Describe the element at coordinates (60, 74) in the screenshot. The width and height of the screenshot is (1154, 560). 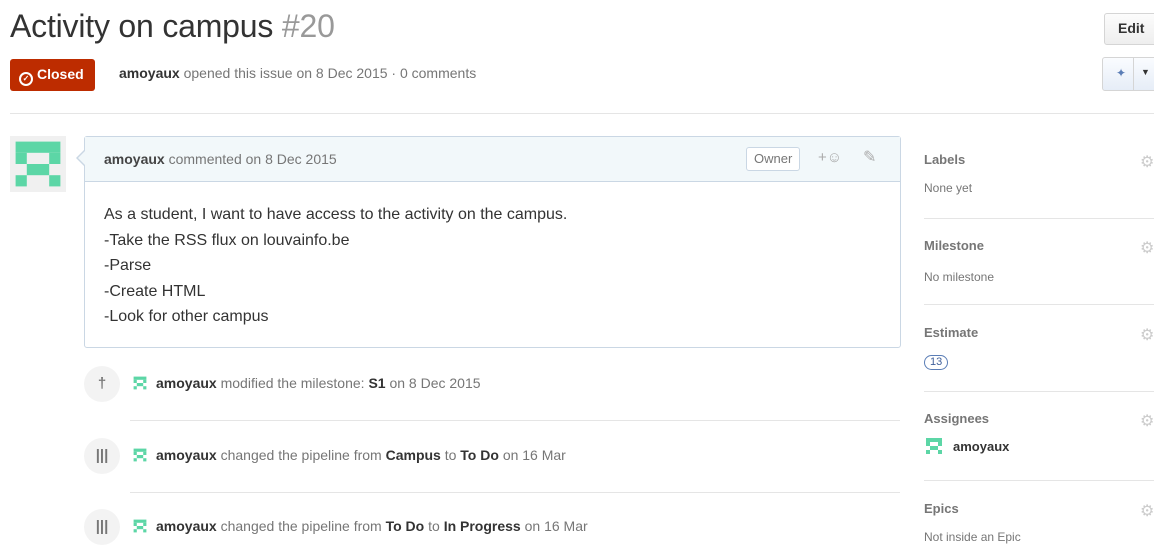
I see `status-label: Closed` at that location.